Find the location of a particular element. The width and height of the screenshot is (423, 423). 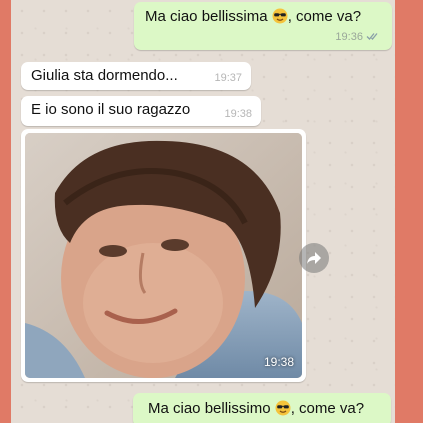

message-meta: 19:36 is located at coordinates (357, 37).